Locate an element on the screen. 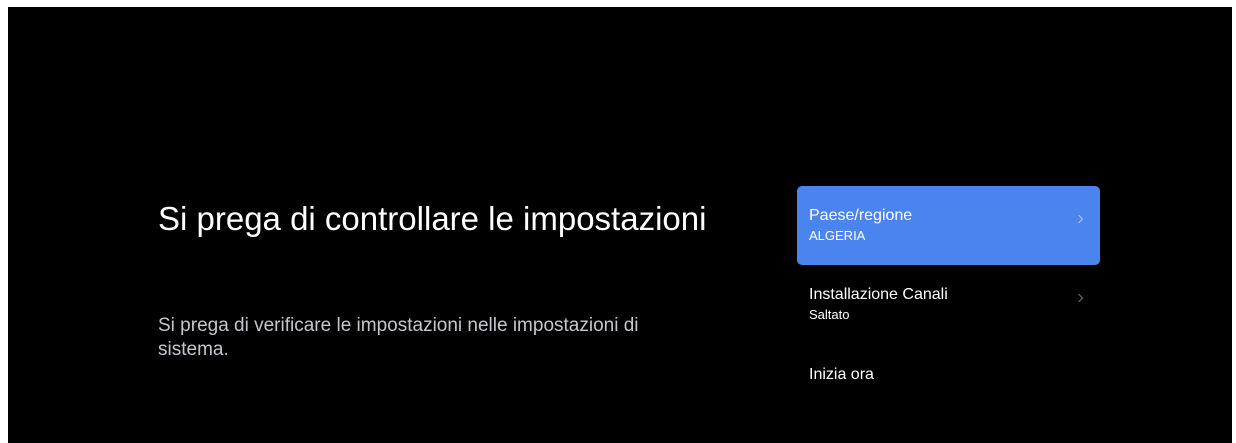  menu-item-country-region: Paese/regione ALGERIA is located at coordinates (948, 225).